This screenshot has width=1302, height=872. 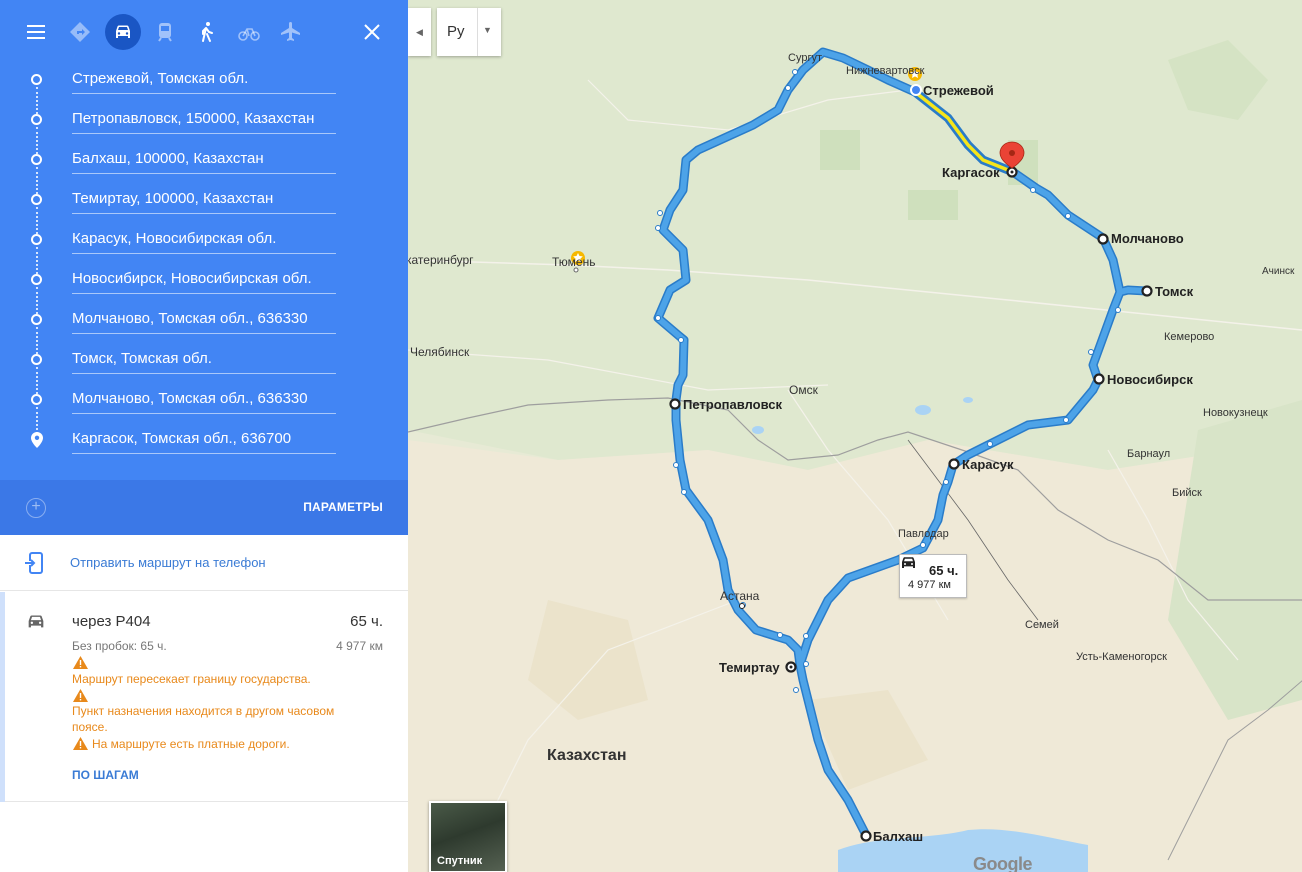 I want to click on waypoint-input: Карасук, Новосибирская обл., so click(x=204, y=242).